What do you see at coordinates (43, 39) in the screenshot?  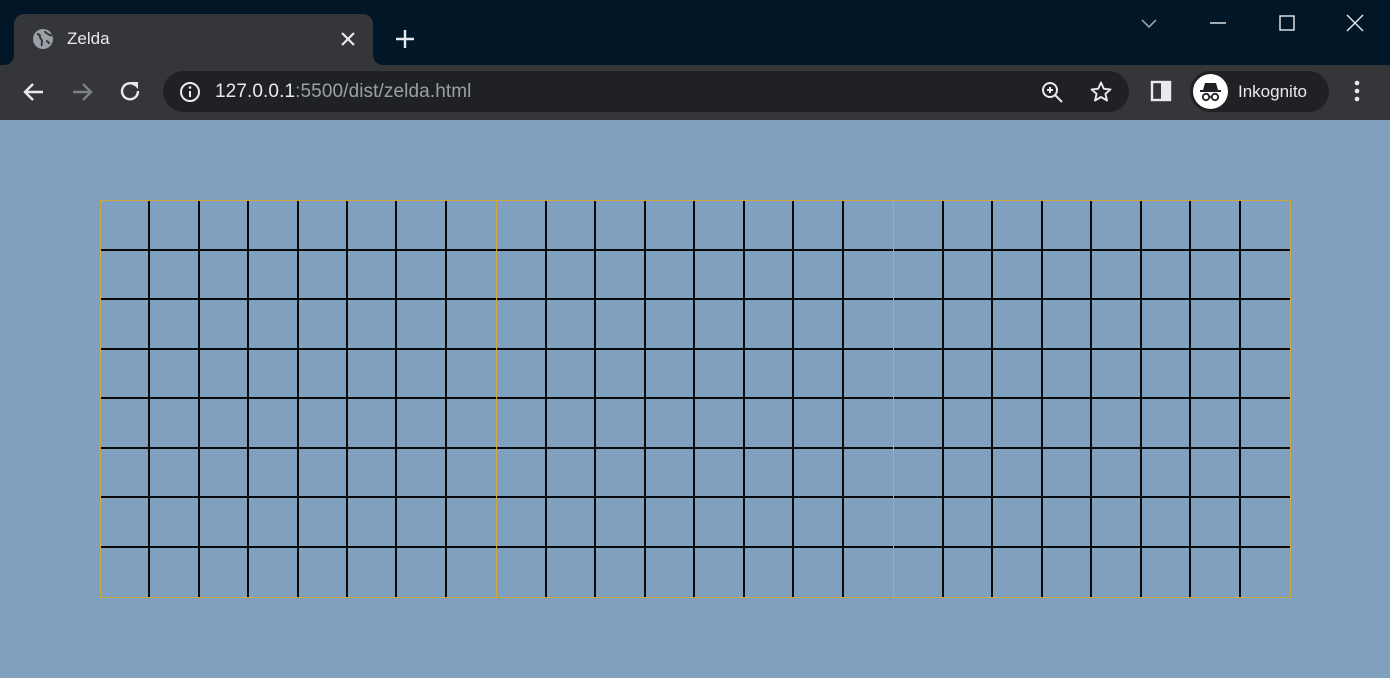 I see `globe-icon` at bounding box center [43, 39].